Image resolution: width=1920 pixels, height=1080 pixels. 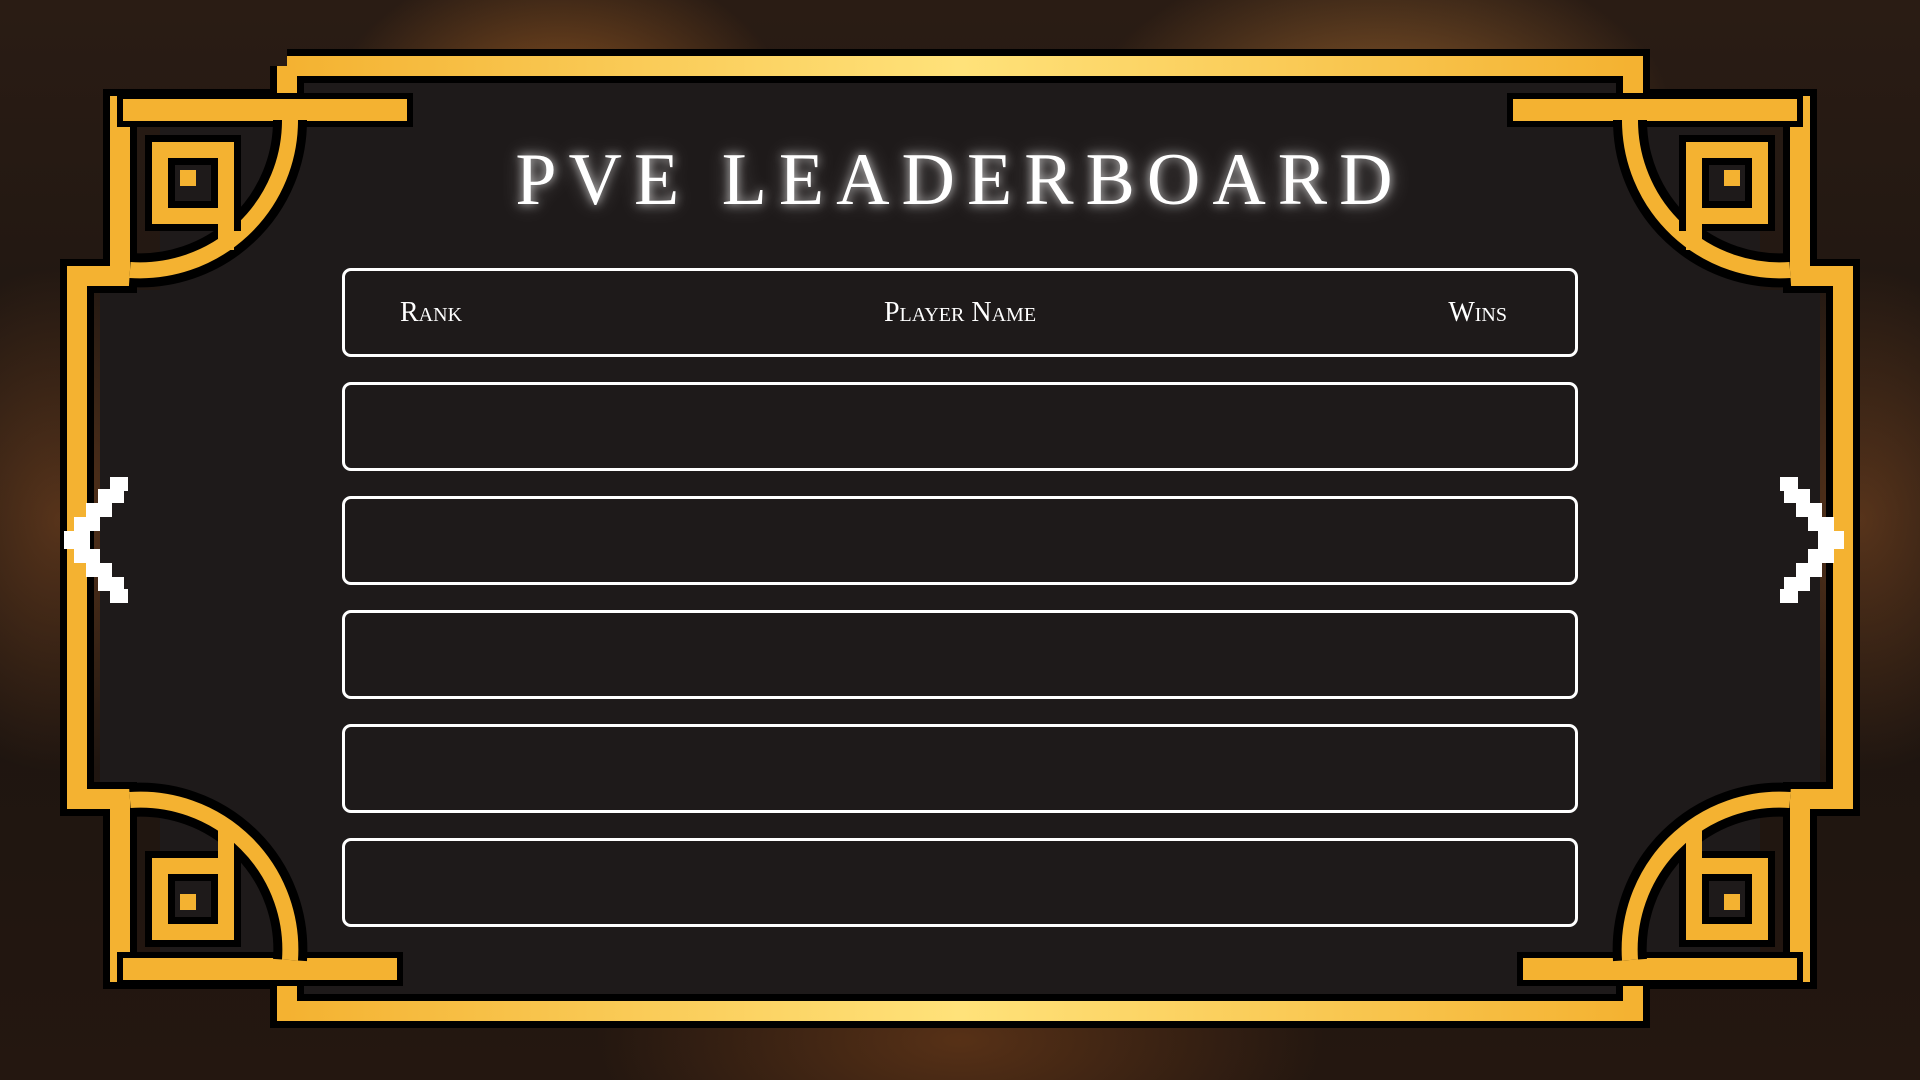 I want to click on table-header-row: Rank Player Name Wins, so click(x=960, y=312).